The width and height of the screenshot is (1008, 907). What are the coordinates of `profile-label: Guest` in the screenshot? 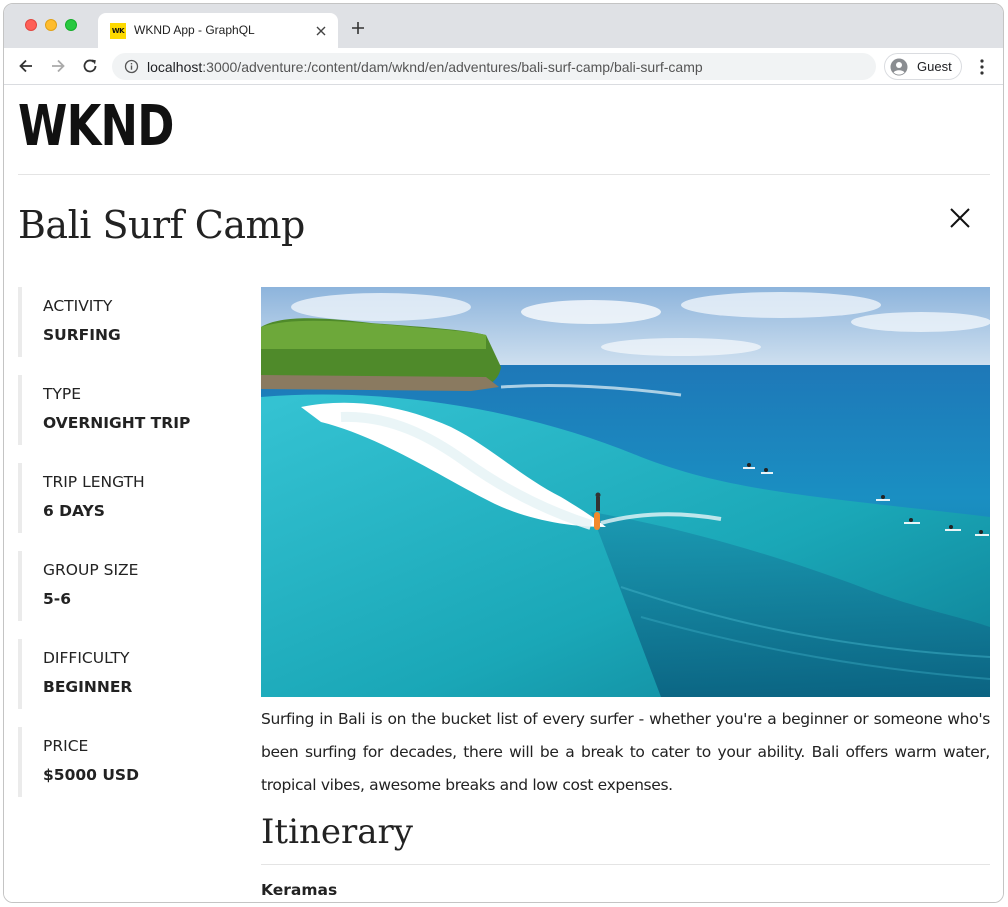 It's located at (934, 66).